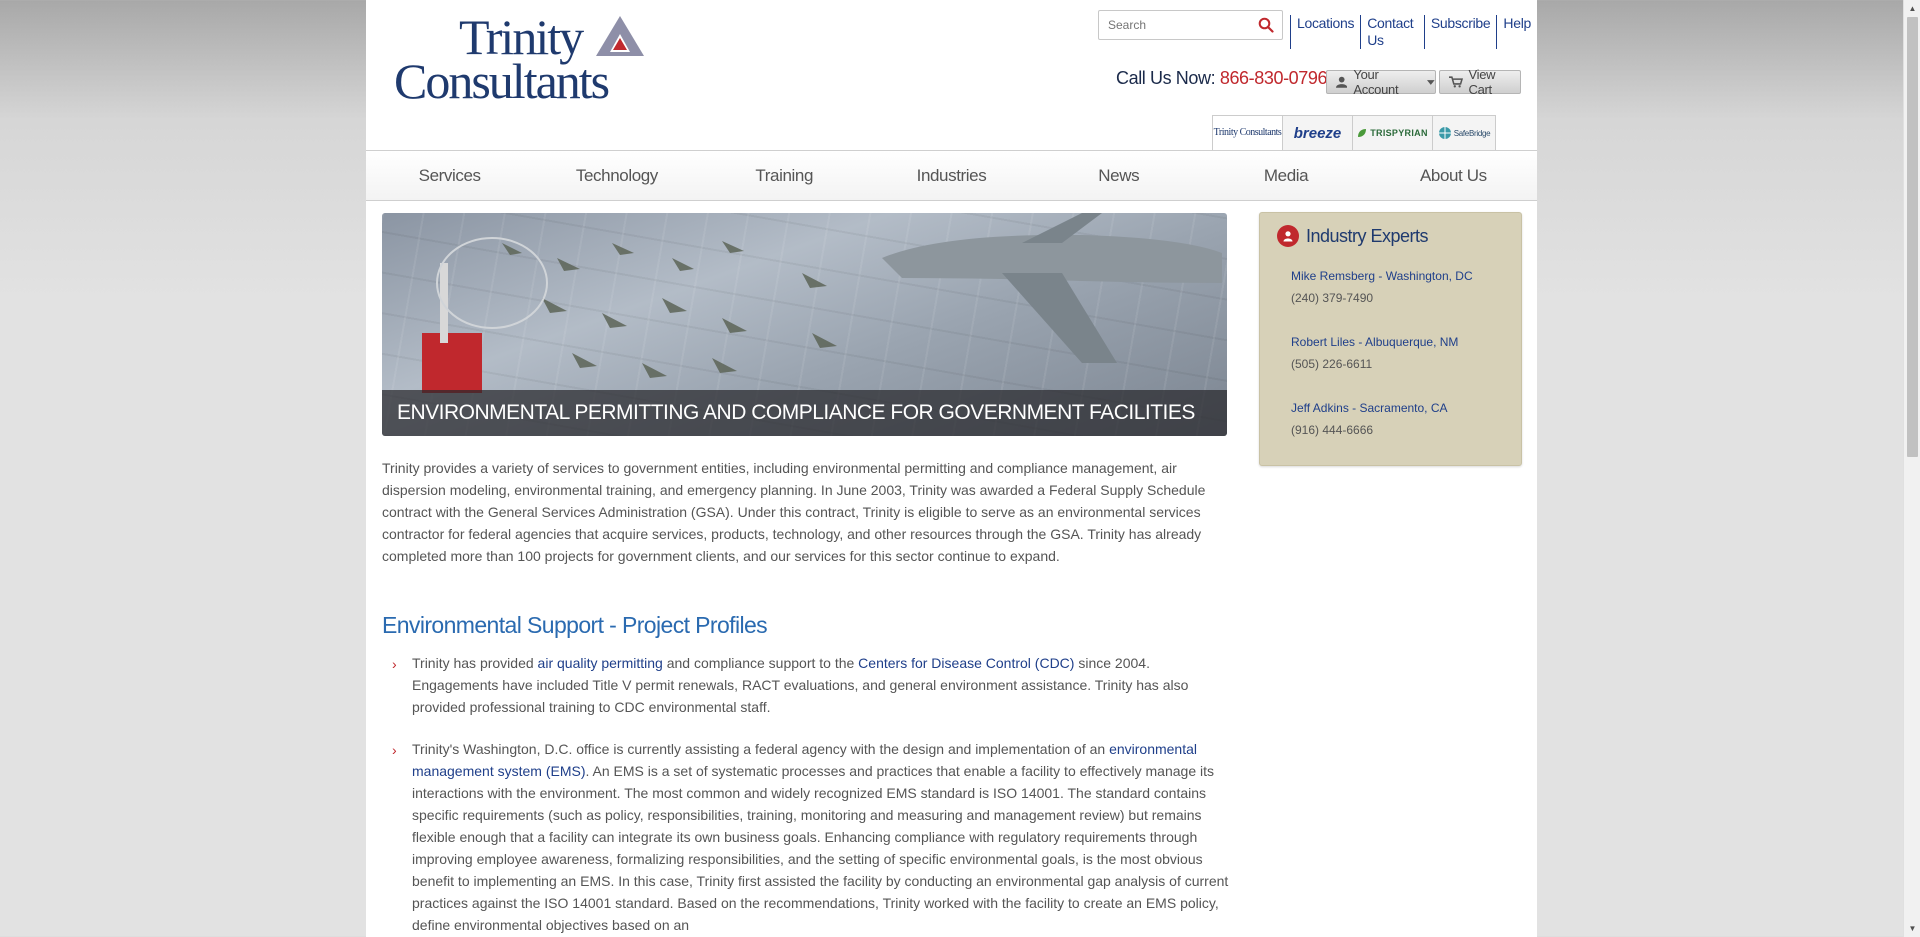 The image size is (1920, 937). I want to click on section-title: Environmental Support - Project Profiles, so click(575, 625).